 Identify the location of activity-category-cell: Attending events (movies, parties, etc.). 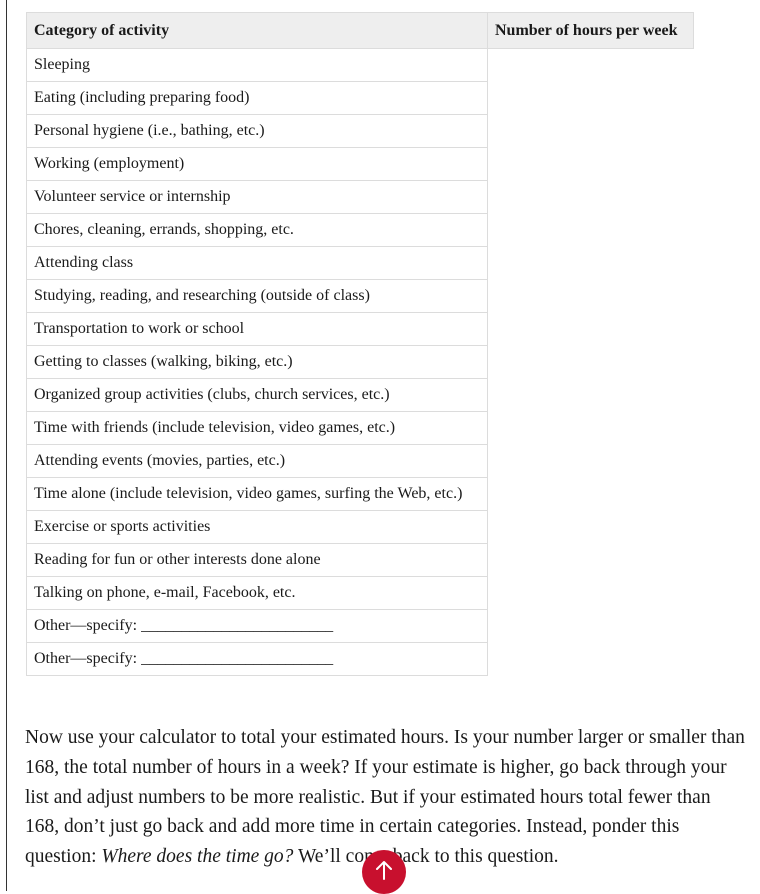
(257, 461).